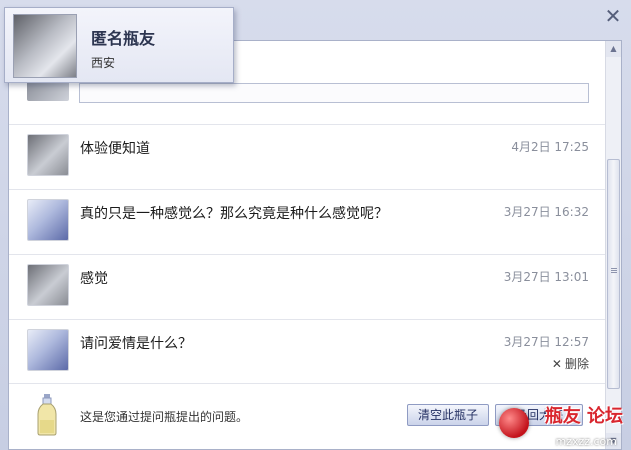 The height and width of the screenshot is (450, 631). What do you see at coordinates (546, 212) in the screenshot?
I see `message-time: 3月27日 16:32` at bounding box center [546, 212].